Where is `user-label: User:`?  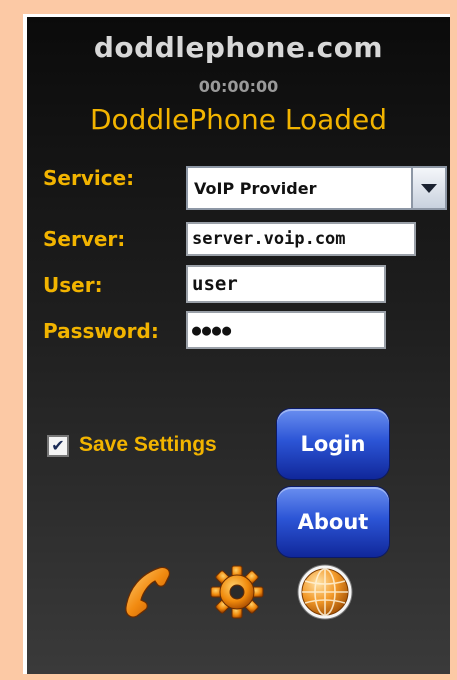 user-label: User: is located at coordinates (73, 285).